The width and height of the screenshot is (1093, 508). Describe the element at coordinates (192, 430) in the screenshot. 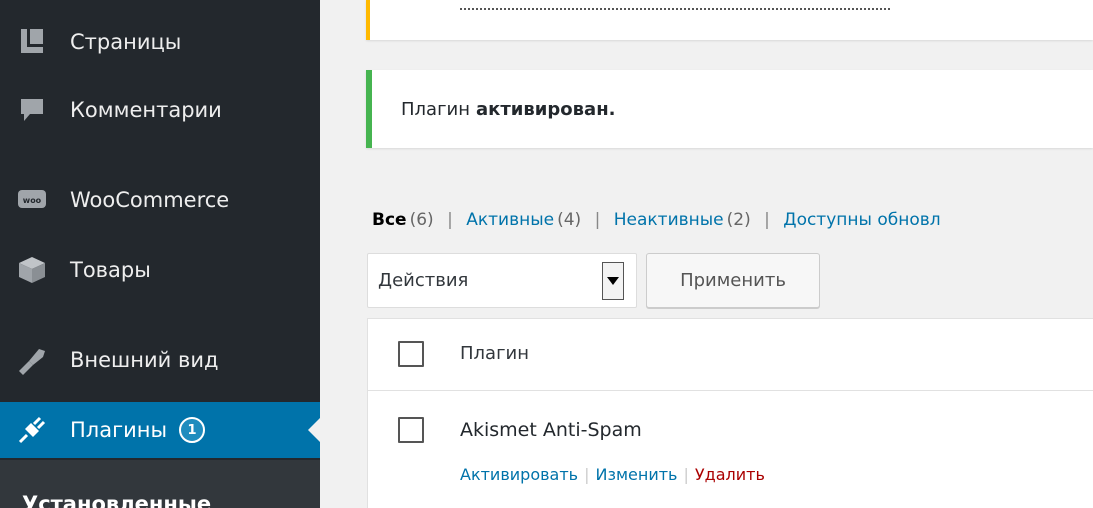

I see `update-count-badge: 1` at that location.